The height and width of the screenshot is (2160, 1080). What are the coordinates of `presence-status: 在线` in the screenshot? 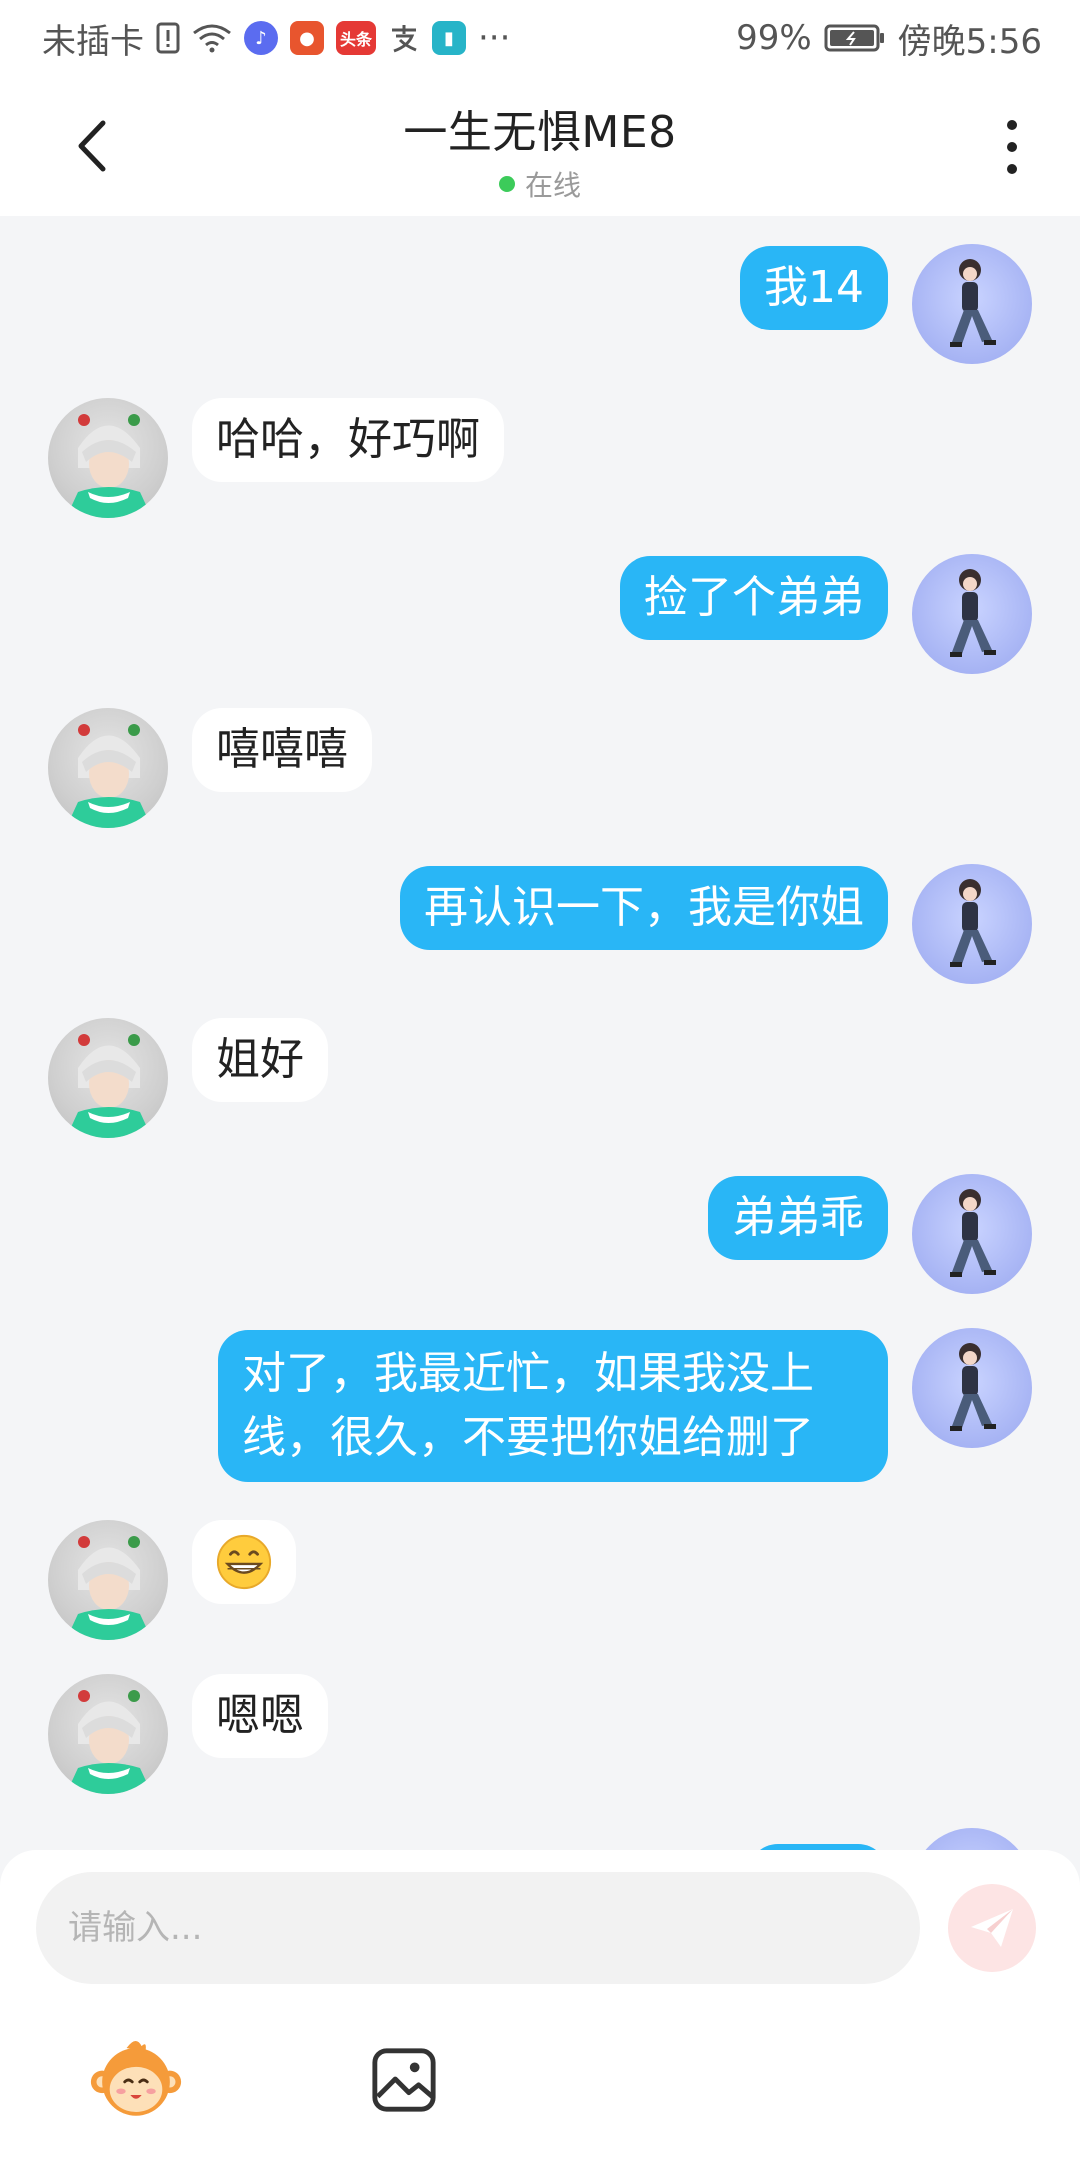 It's located at (540, 184).